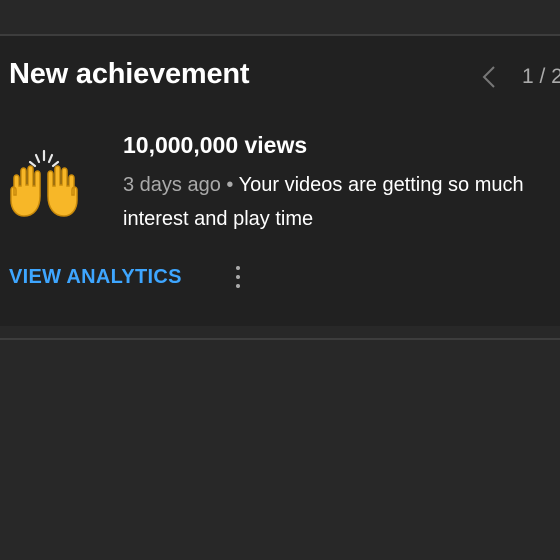 Image resolution: width=560 pixels, height=560 pixels. I want to click on chevron-left-icon, so click(488, 77).